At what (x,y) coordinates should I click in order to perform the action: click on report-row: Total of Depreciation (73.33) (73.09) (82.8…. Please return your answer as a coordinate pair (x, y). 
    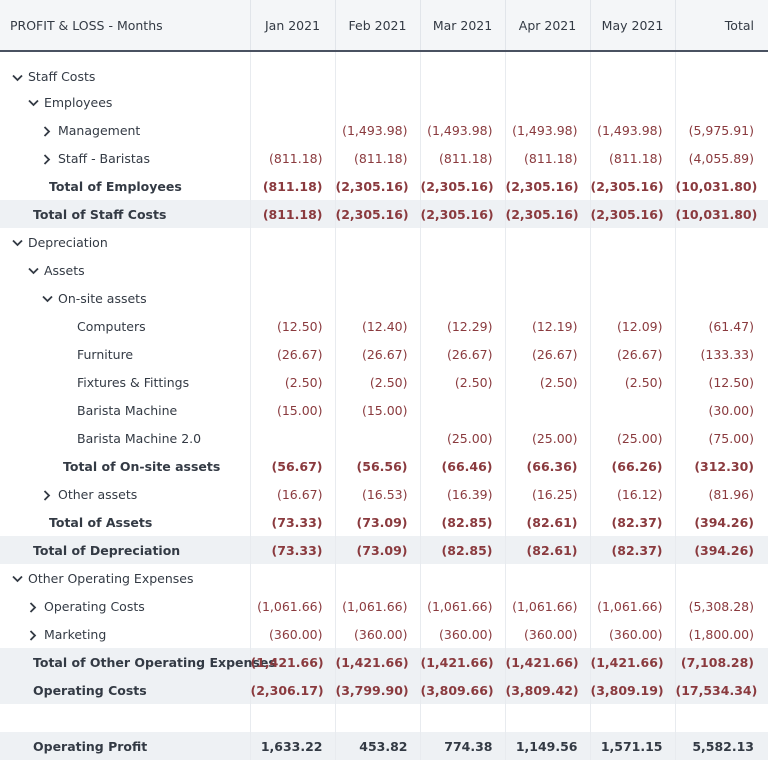
    Looking at the image, I should click on (384, 550).